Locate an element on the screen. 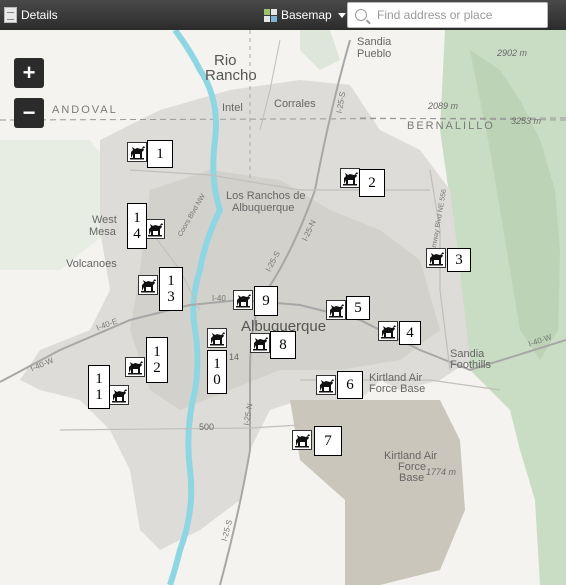  marker-number-label-8: 8 is located at coordinates (283, 345).